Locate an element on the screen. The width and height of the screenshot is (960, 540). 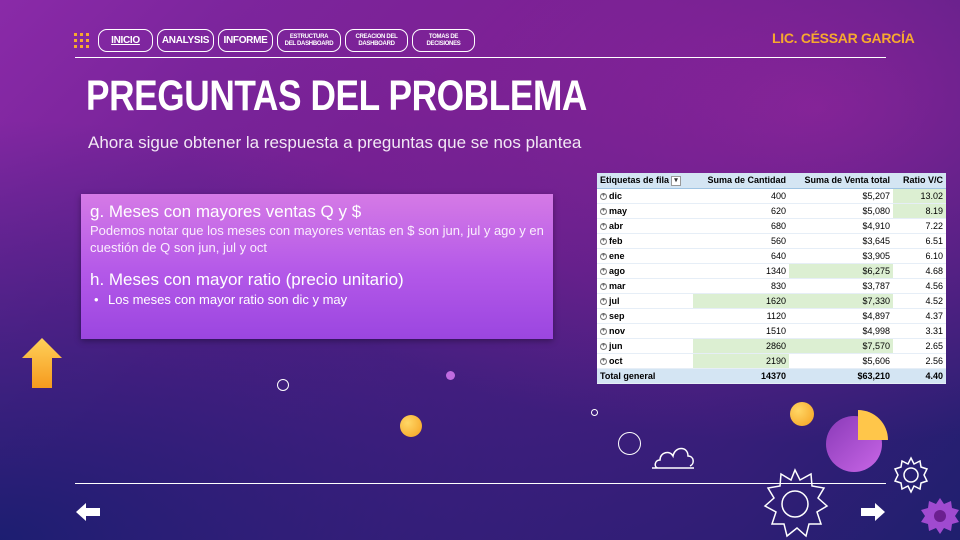
qty-cell: 1340 is located at coordinates (741, 271).